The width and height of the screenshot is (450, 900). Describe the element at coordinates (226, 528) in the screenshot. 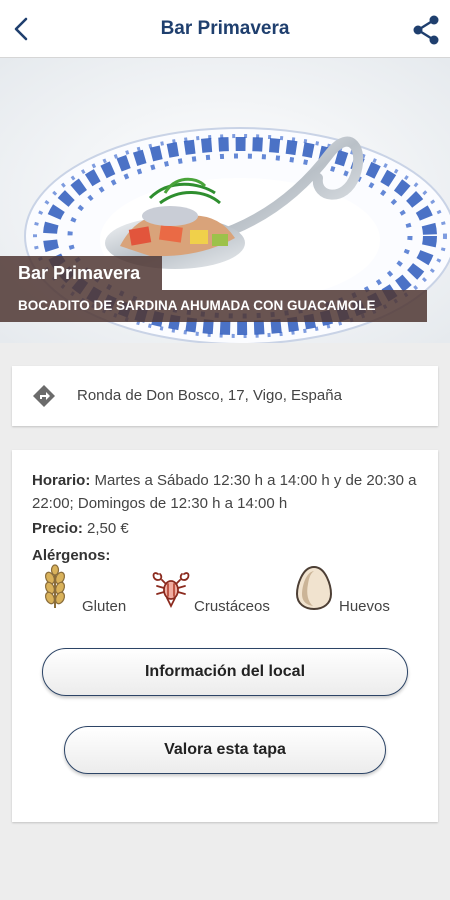

I see `price-line: Precio: 2,50 €` at that location.